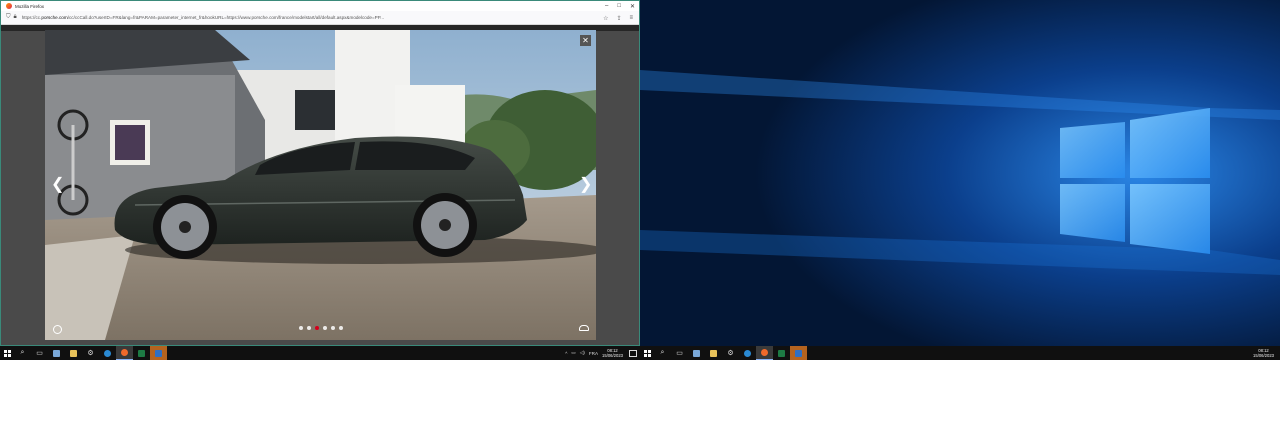  I want to click on menu-icon: ≡, so click(631, 18).